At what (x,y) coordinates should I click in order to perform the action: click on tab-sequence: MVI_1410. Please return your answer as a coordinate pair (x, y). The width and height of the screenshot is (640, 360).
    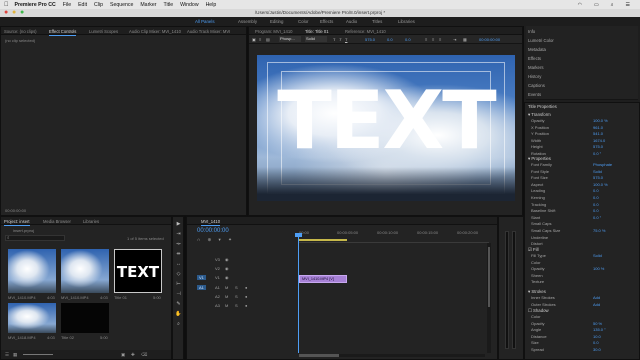
    Looking at the image, I should click on (211, 222).